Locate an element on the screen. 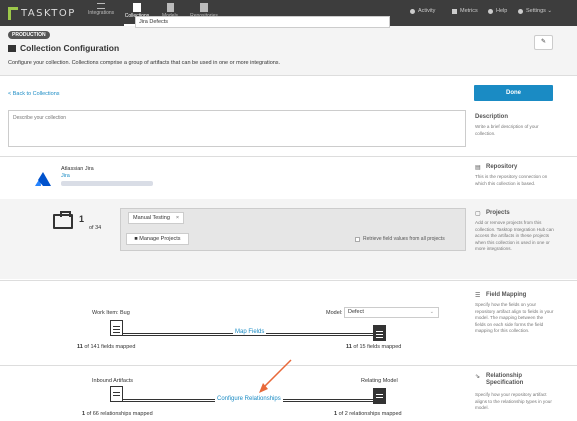 The width and height of the screenshot is (577, 421). help-link: Help is located at coordinates (497, 11).